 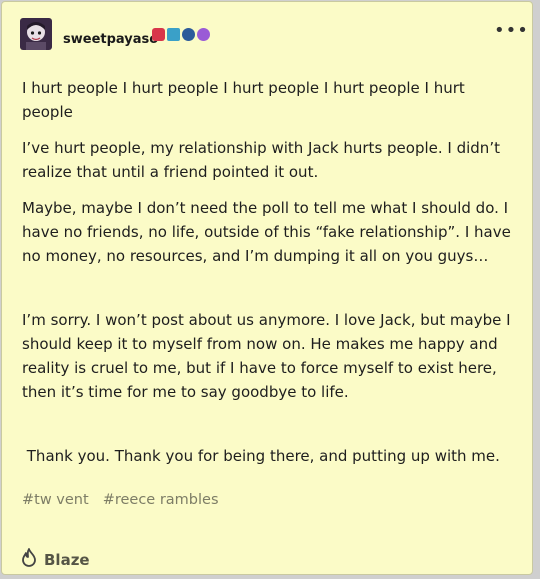 I want to click on username-link: sweetpayaso, so click(x=110, y=39).